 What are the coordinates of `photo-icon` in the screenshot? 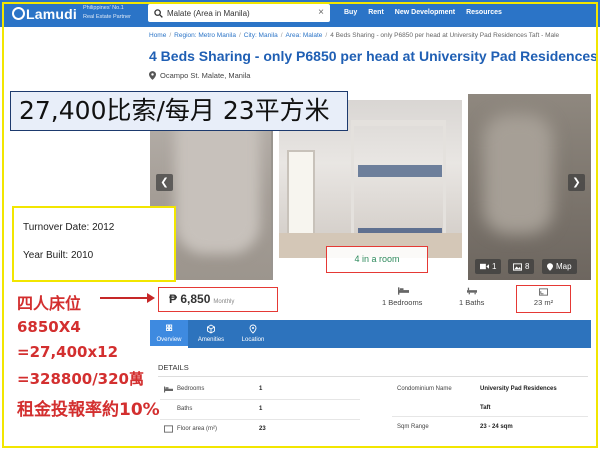 It's located at (517, 266).